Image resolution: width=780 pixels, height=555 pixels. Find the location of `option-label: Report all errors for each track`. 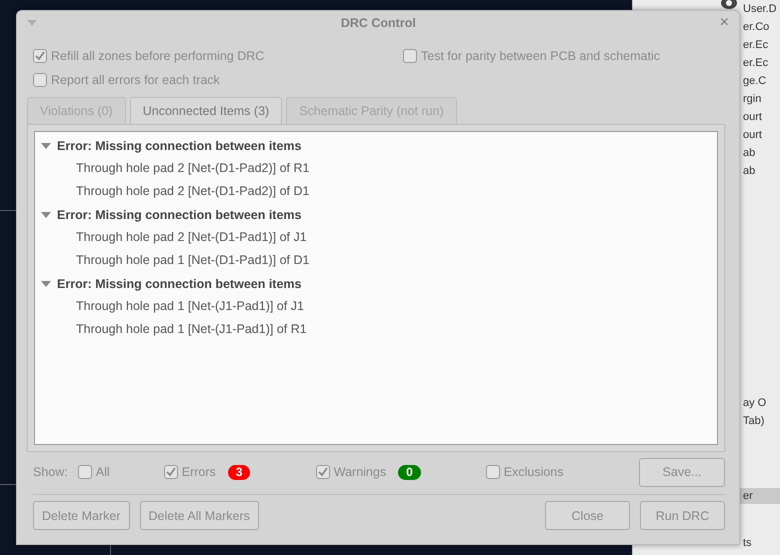

option-label: Report all errors for each track is located at coordinates (135, 80).